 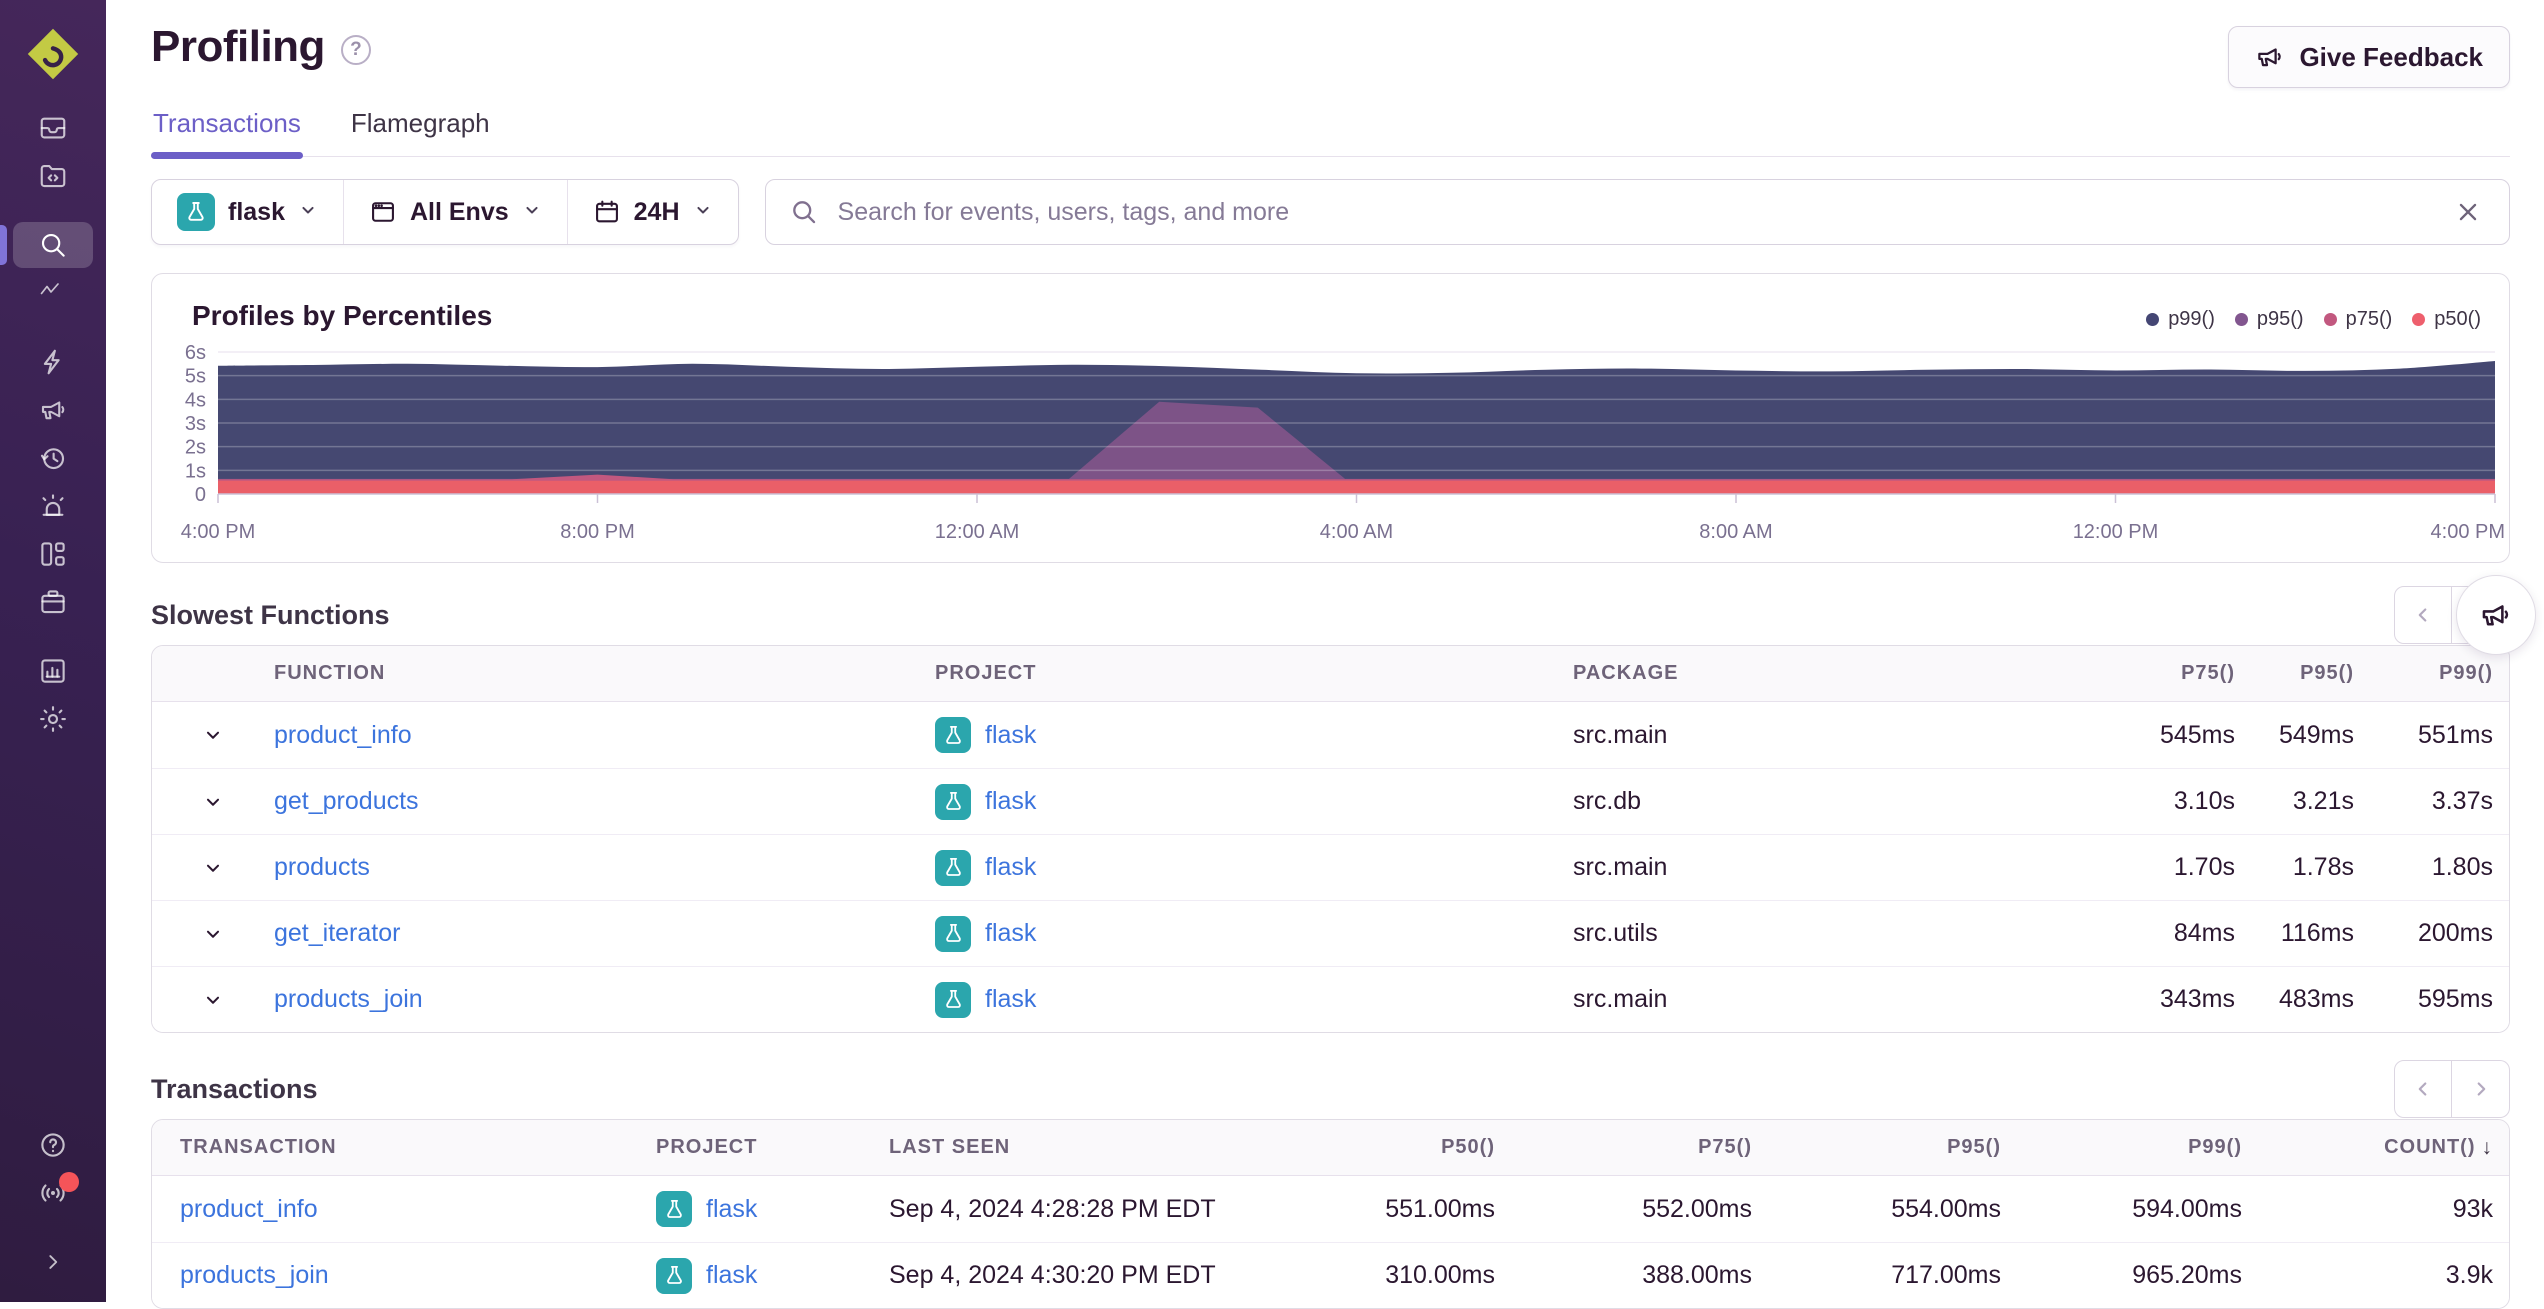 I want to click on sidebar-item-alerts, so click(x=53, y=506).